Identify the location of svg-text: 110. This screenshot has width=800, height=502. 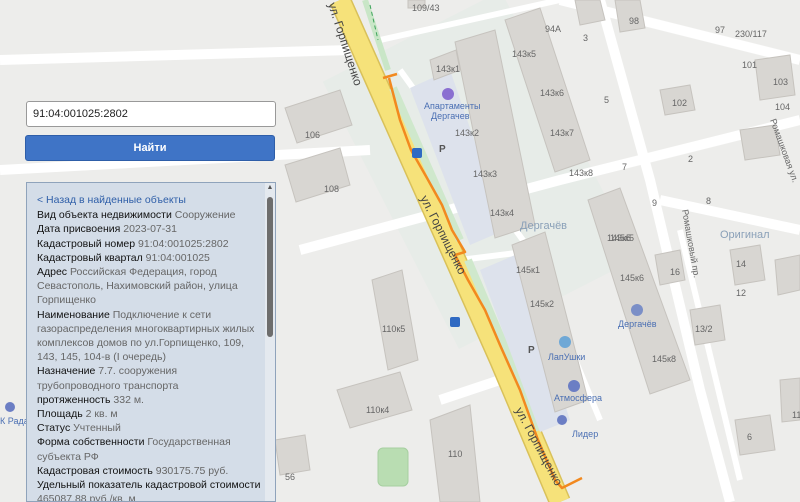
(455, 454).